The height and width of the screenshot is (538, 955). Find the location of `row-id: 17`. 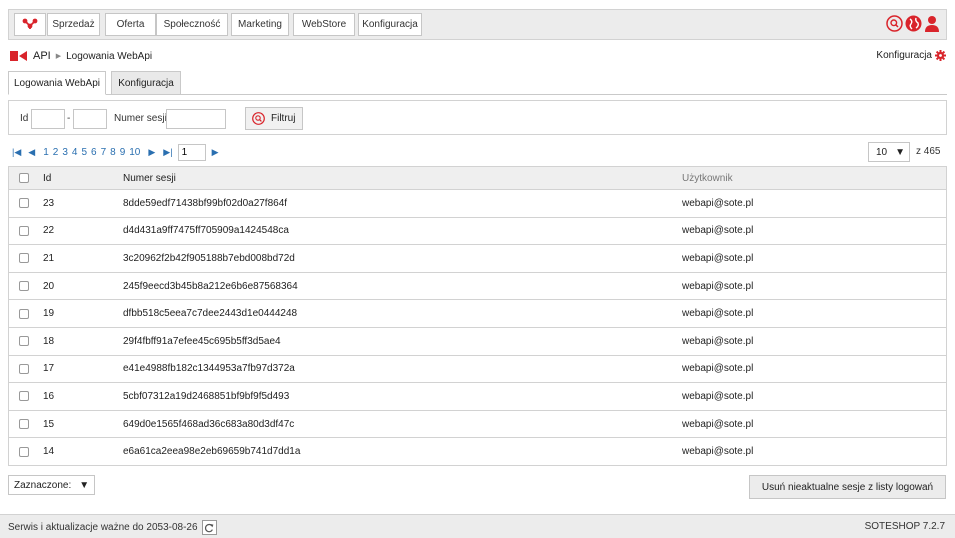

row-id: 17 is located at coordinates (49, 369).